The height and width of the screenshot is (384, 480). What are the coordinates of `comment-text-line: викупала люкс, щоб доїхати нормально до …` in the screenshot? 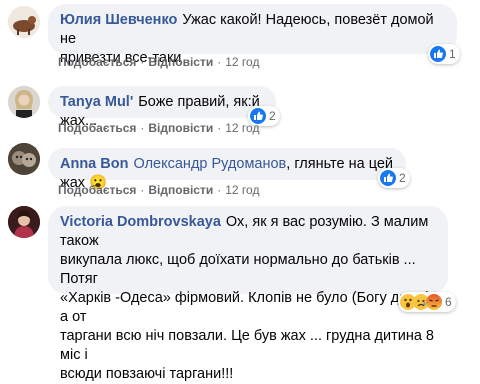 It's located at (238, 269).